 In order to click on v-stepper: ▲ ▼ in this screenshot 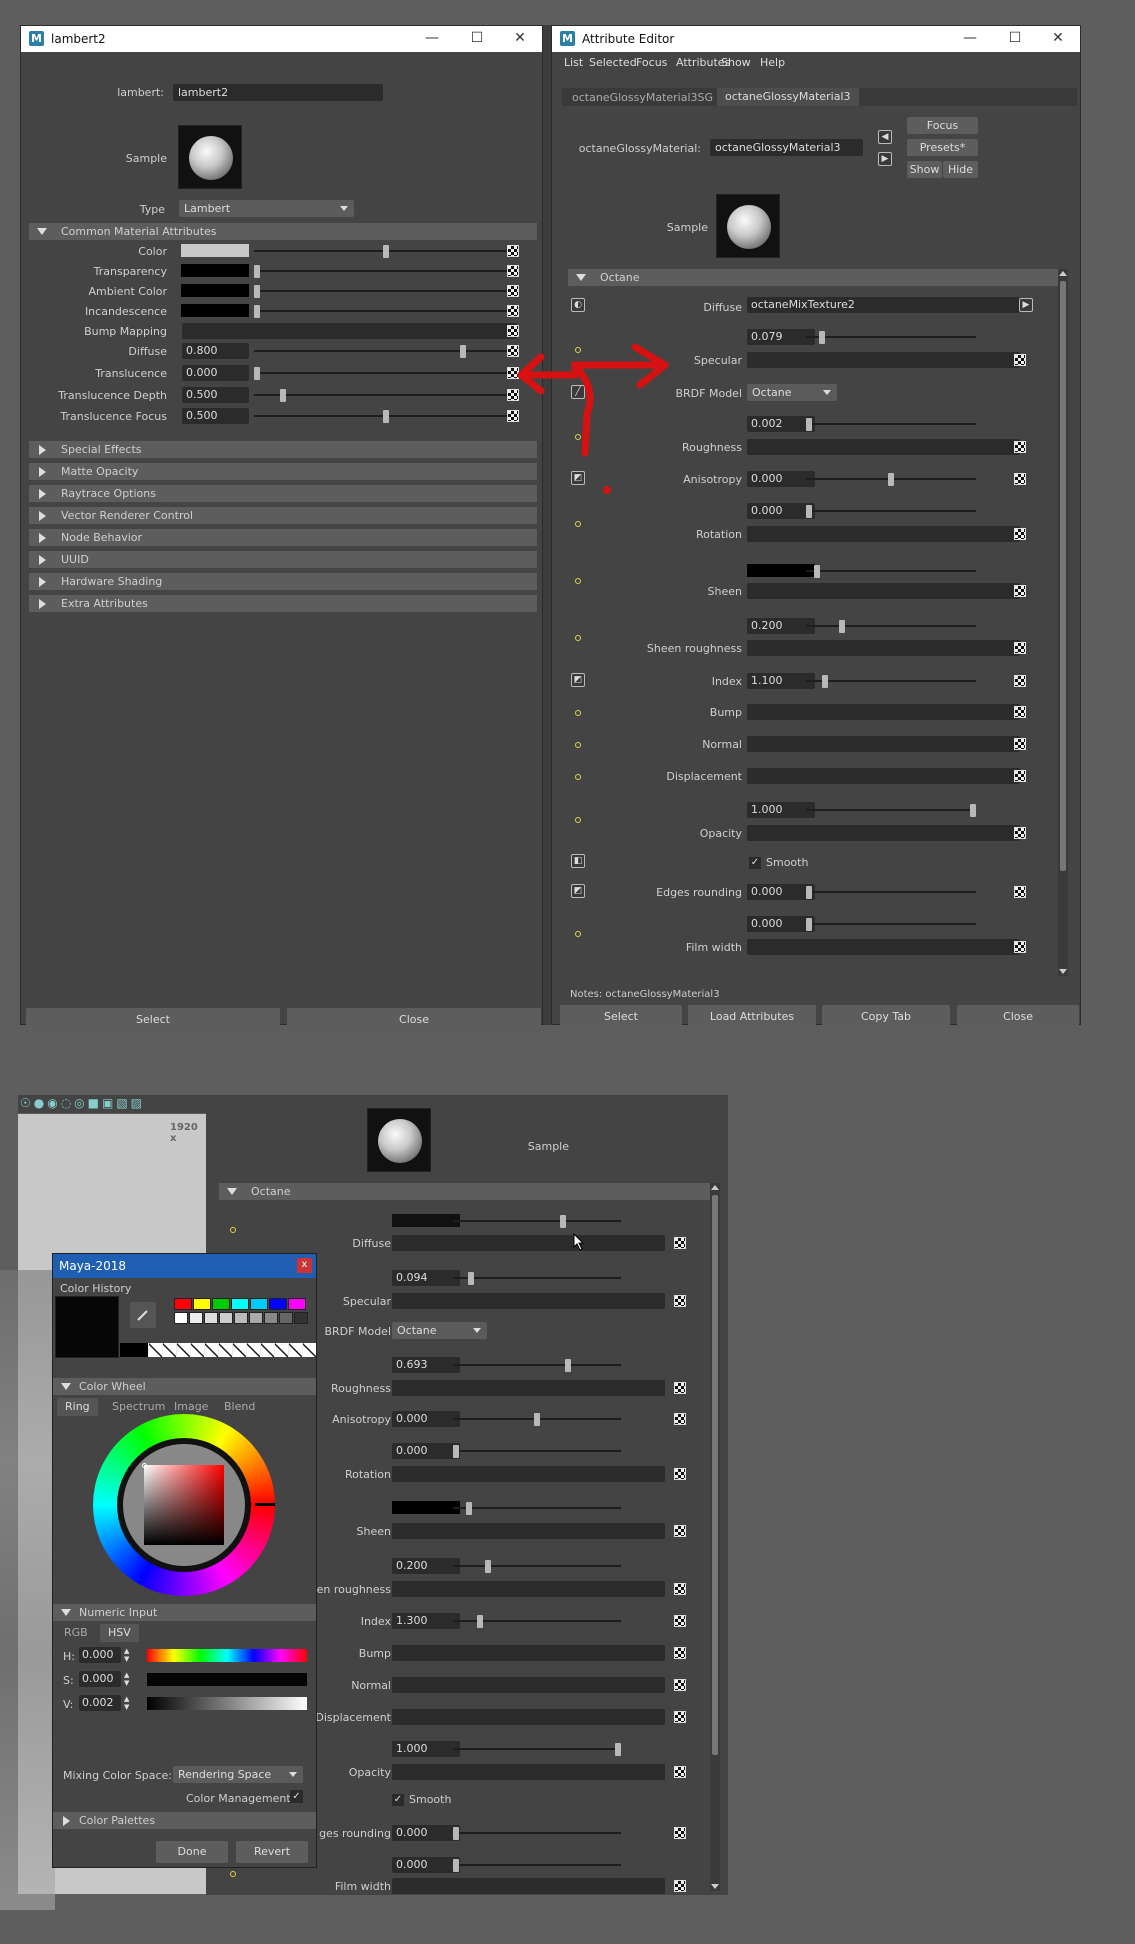, I will do `click(129, 1703)`.